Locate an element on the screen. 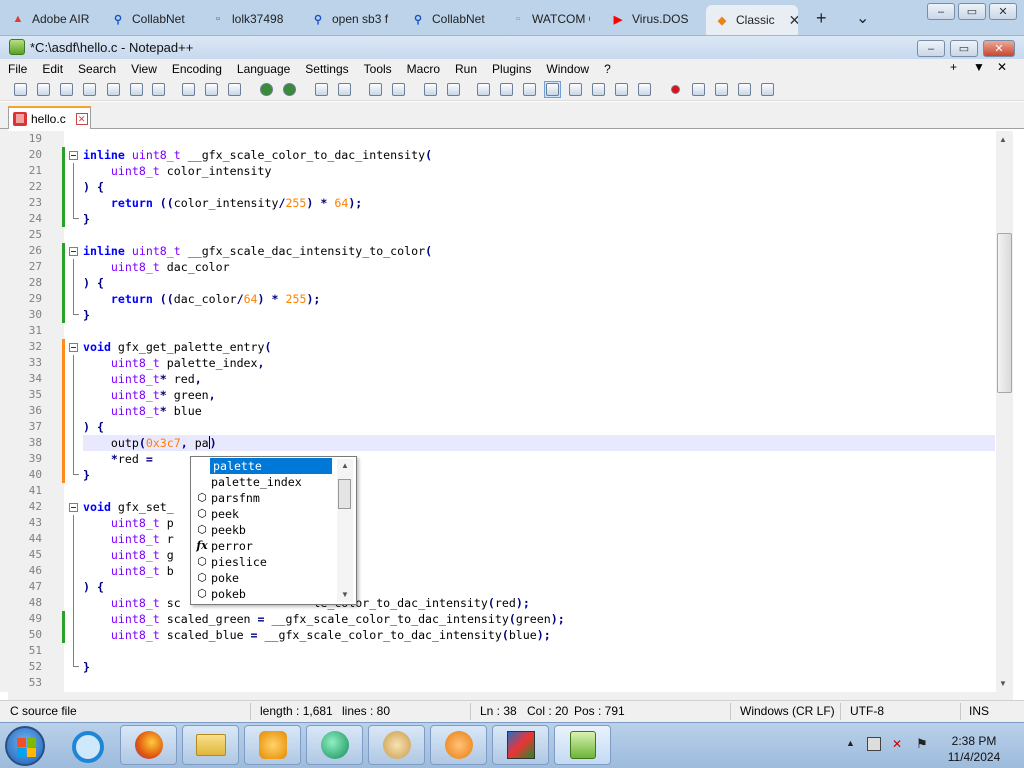  redo-icon is located at coordinates (289, 89).